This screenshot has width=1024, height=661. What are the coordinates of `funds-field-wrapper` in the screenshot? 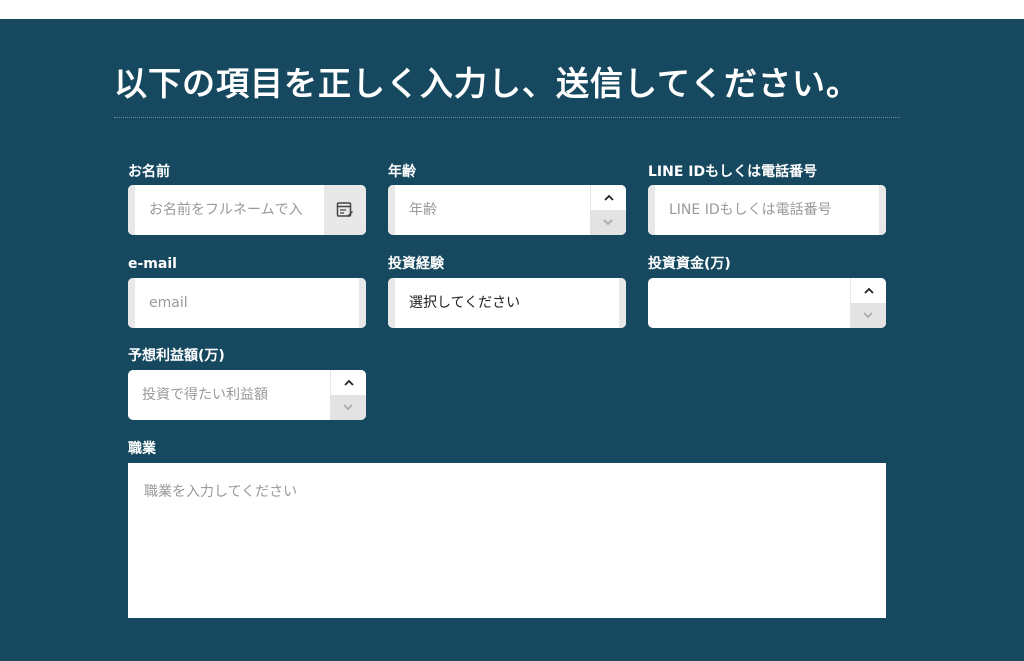 It's located at (767, 303).